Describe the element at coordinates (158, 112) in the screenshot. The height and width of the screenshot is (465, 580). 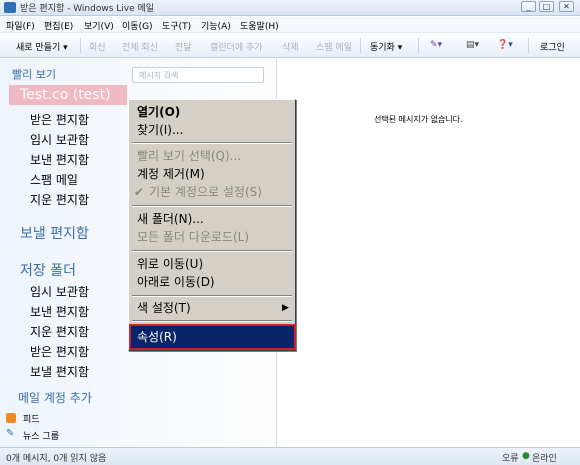
I see `menu-open: 열기(O)` at that location.